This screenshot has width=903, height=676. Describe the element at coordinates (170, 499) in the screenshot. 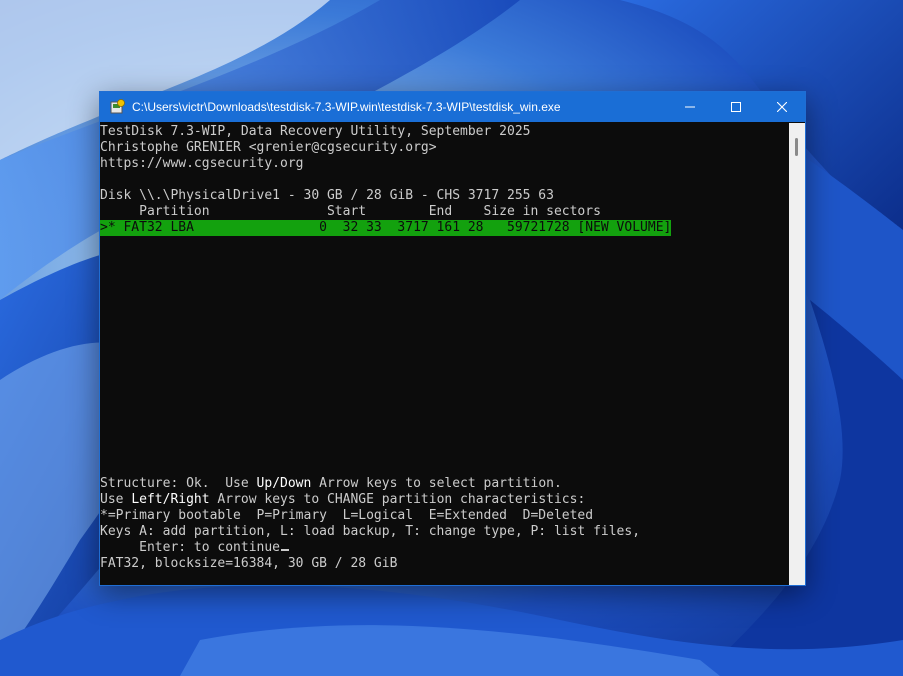

I see `left-right-keys: Left/Right` at that location.